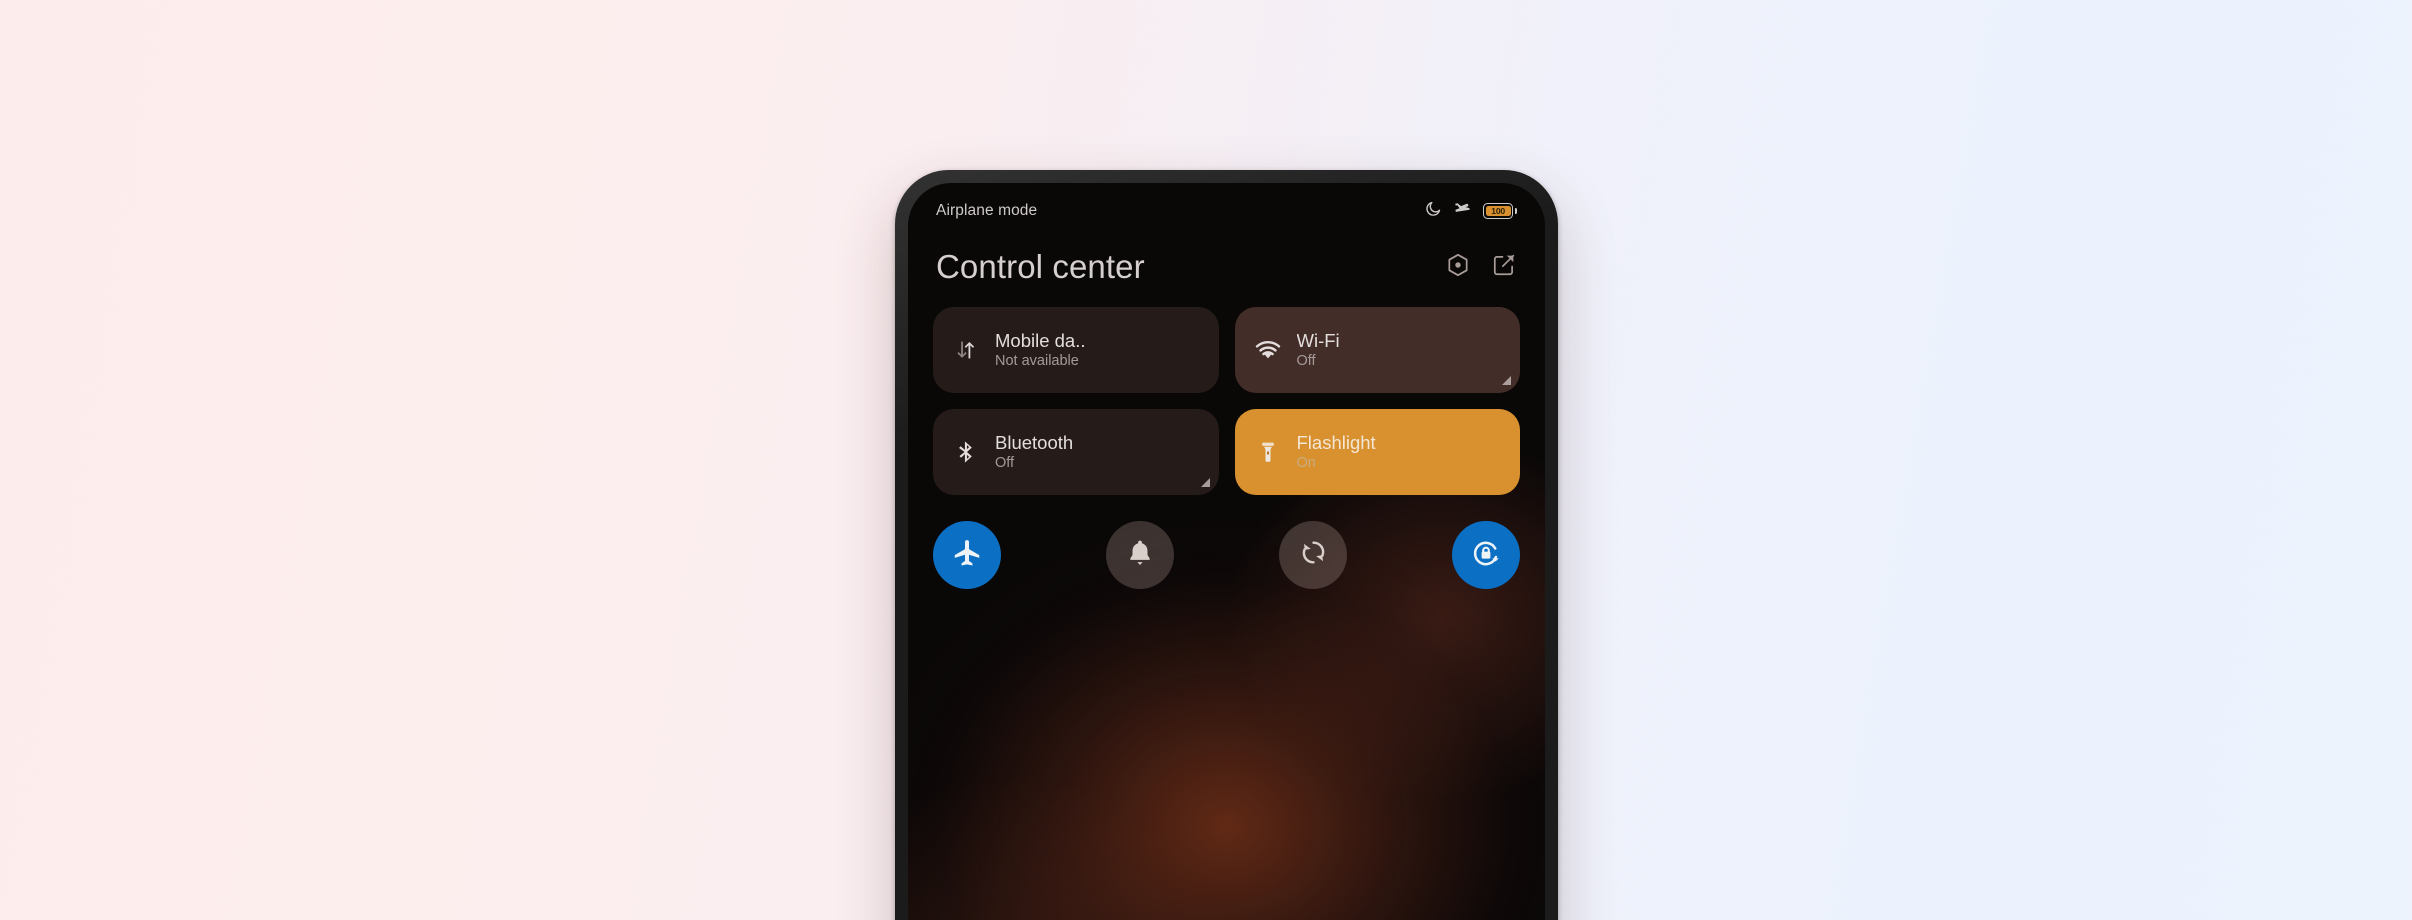  I want to click on tile-status: Not available, so click(1037, 361).